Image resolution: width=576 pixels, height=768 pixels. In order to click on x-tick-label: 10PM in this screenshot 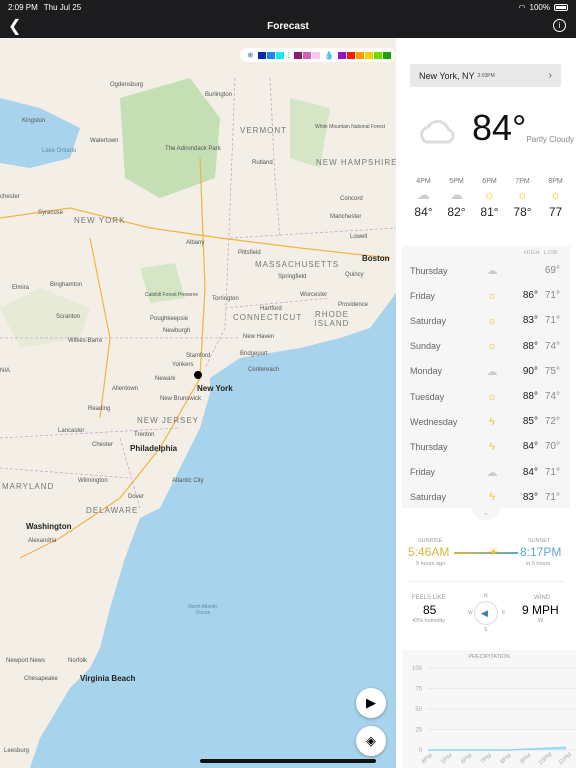, I will do `click(546, 759)`.